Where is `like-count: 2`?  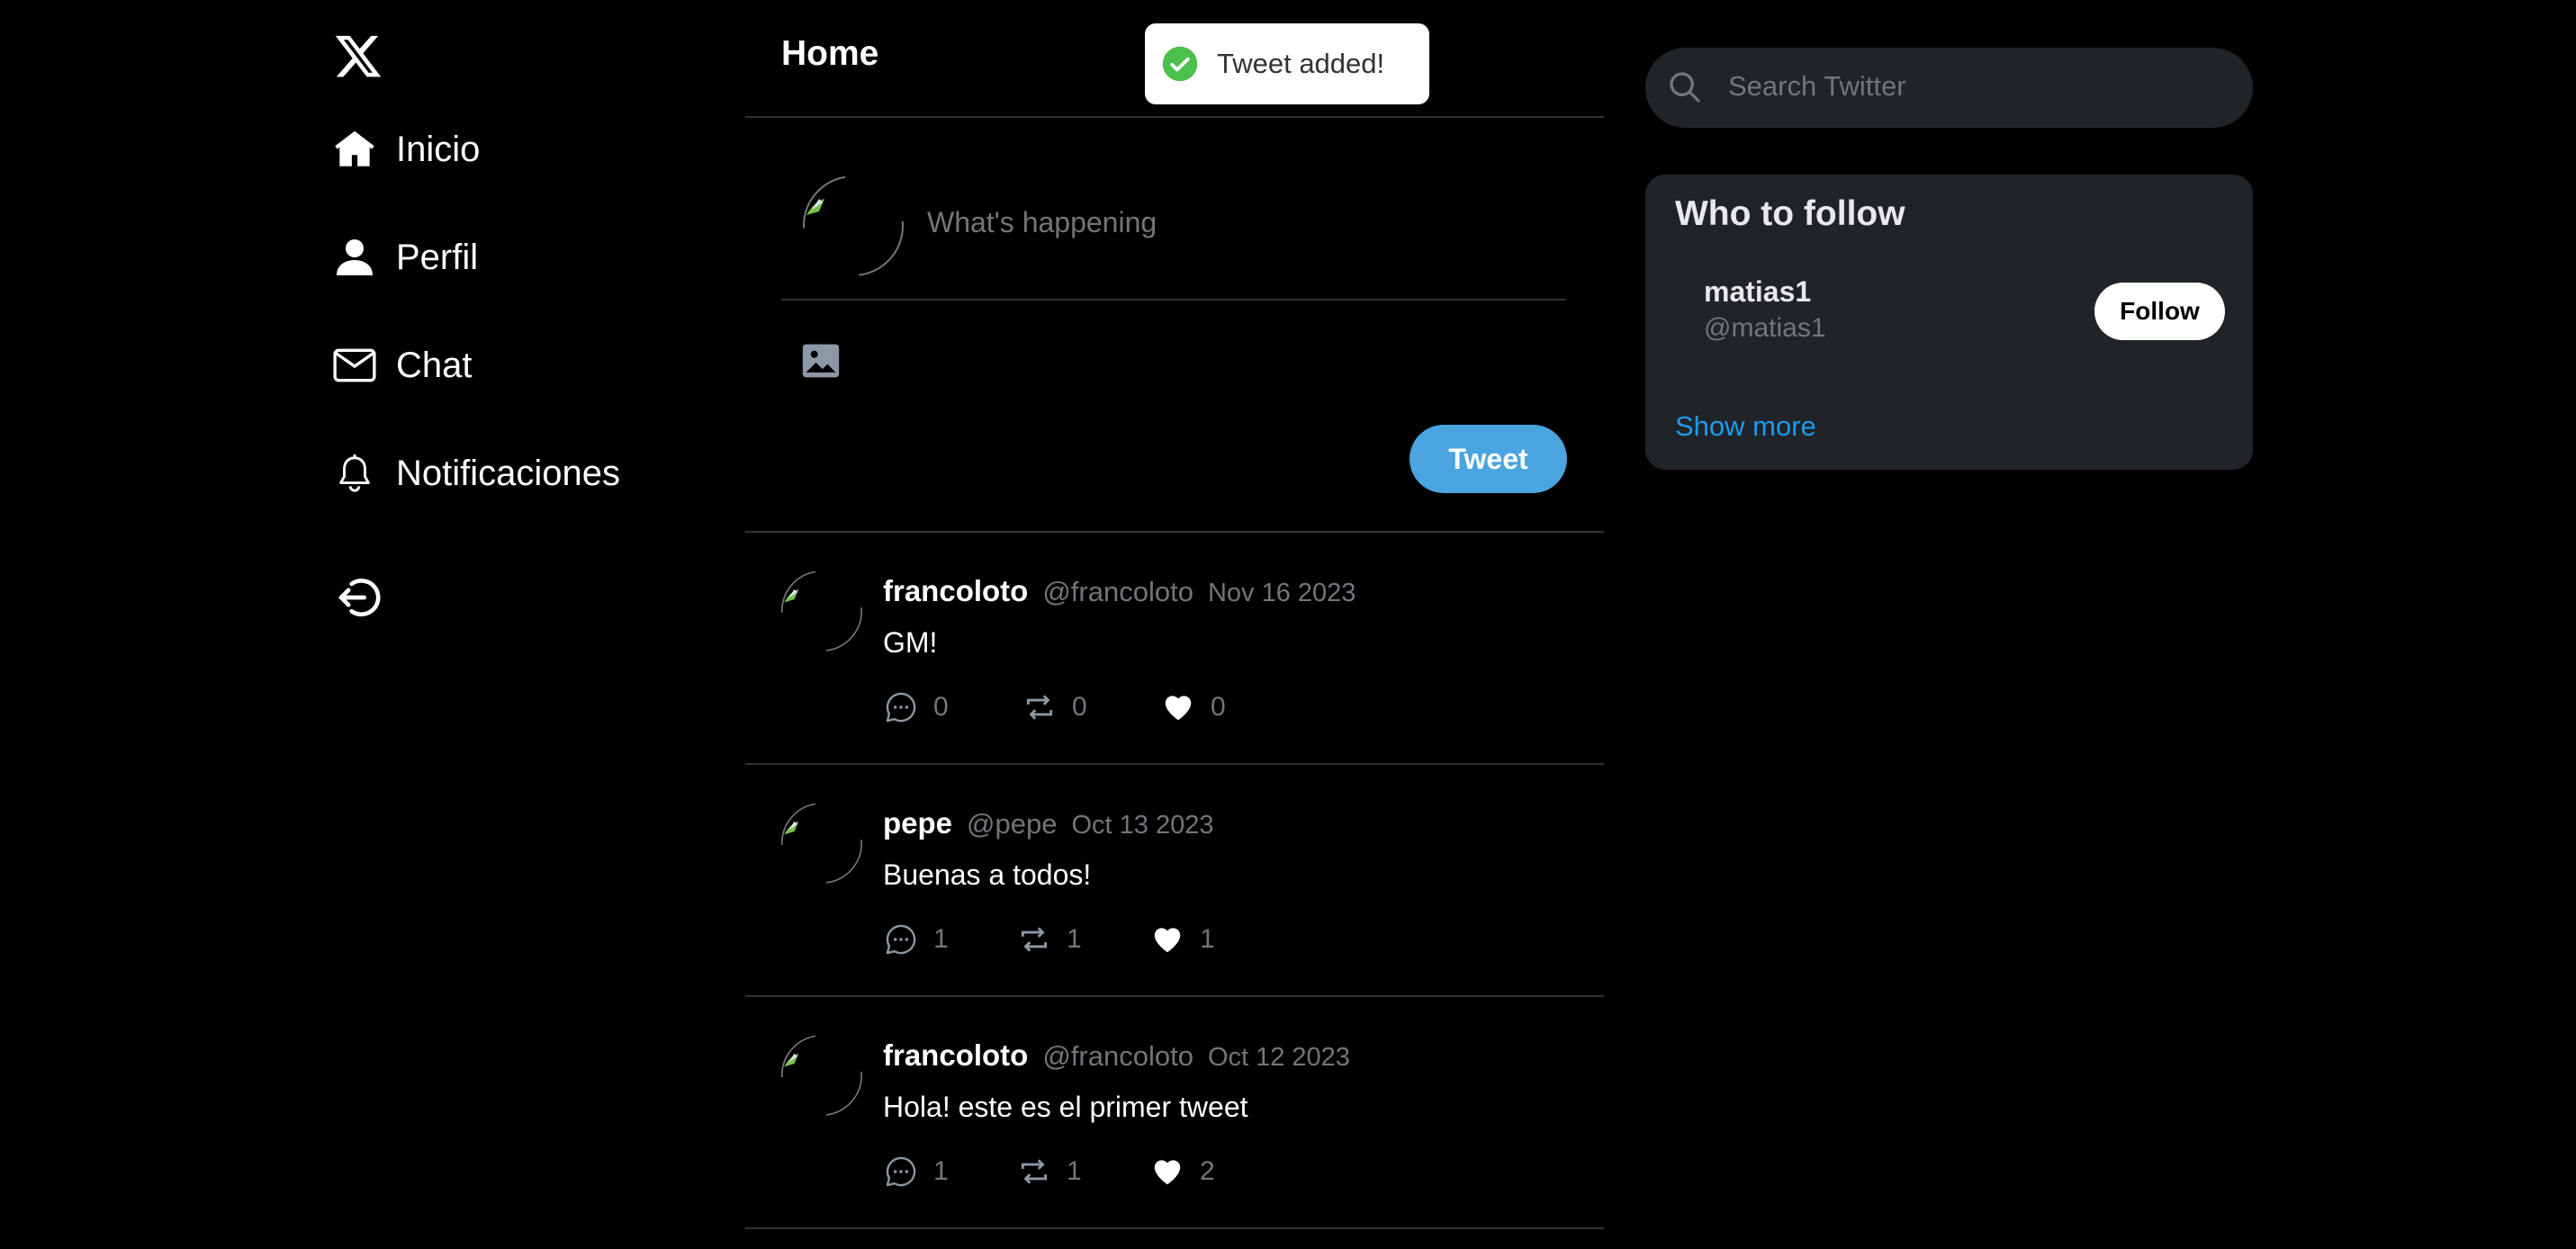
like-count: 2 is located at coordinates (1207, 1171).